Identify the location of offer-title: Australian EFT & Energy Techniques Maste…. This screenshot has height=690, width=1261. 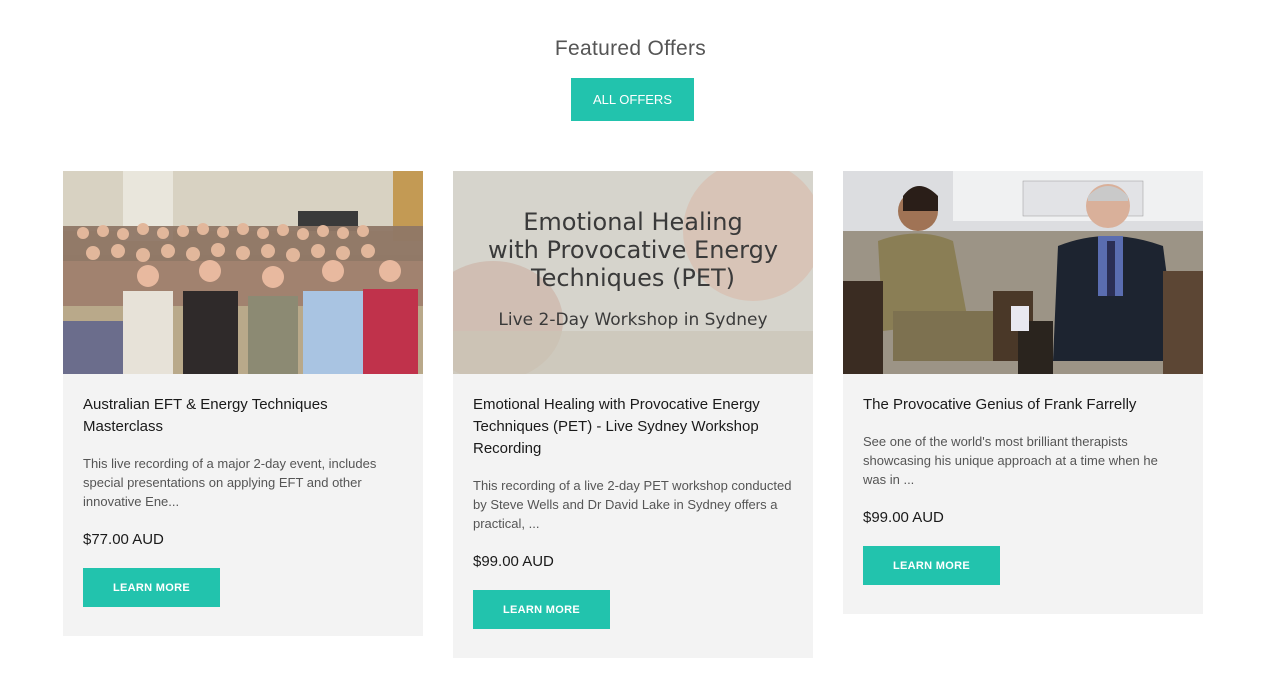
(243, 416).